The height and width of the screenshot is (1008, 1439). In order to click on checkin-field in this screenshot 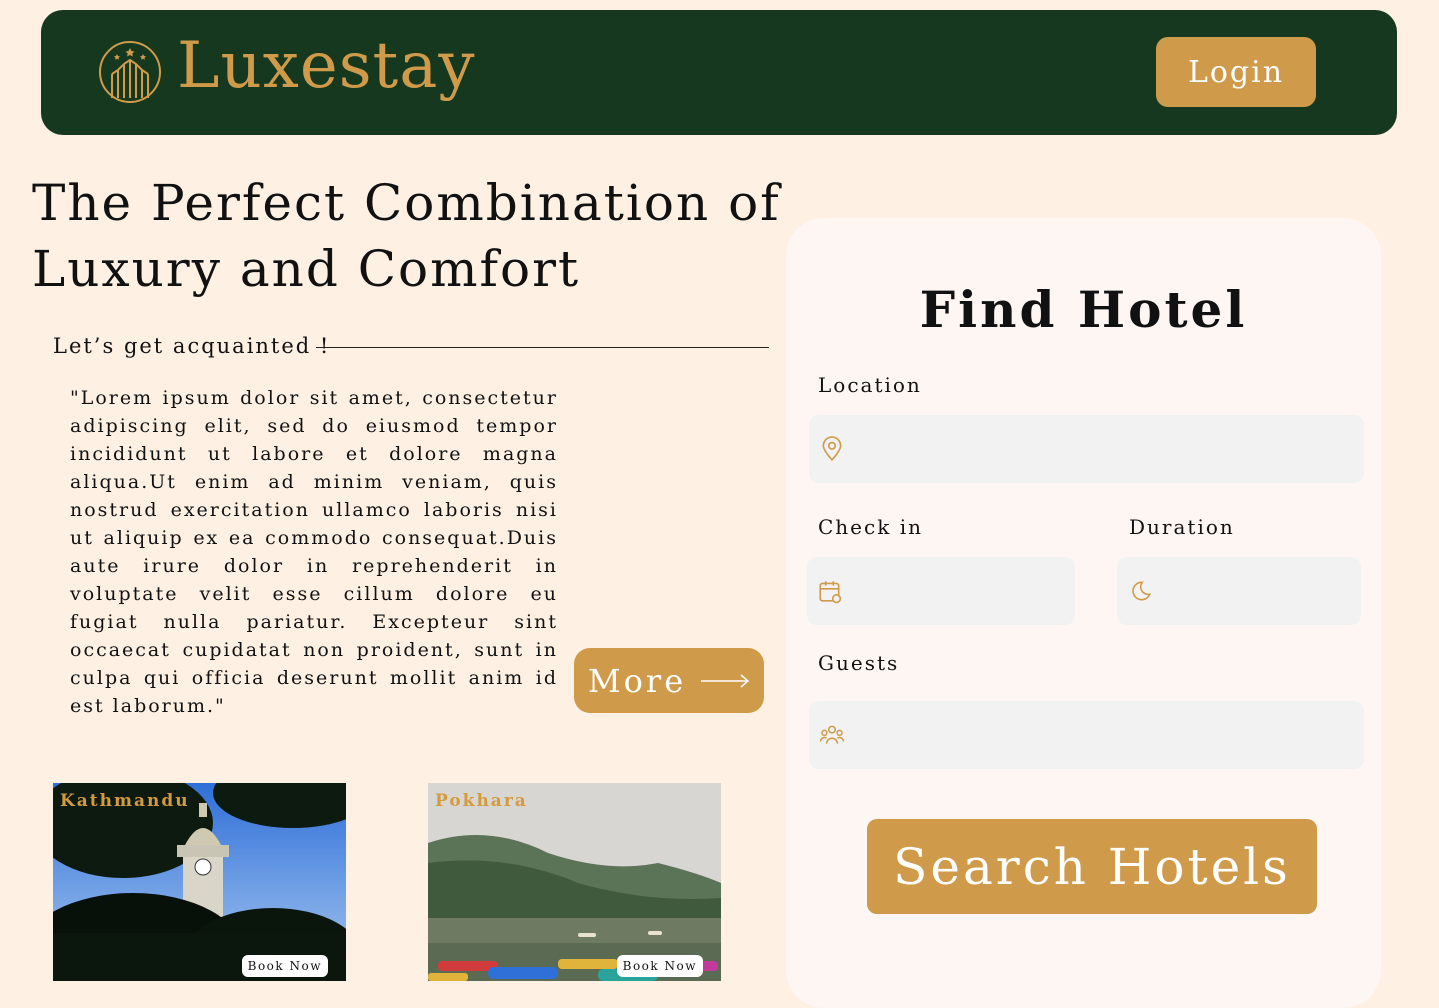, I will do `click(947, 591)`.